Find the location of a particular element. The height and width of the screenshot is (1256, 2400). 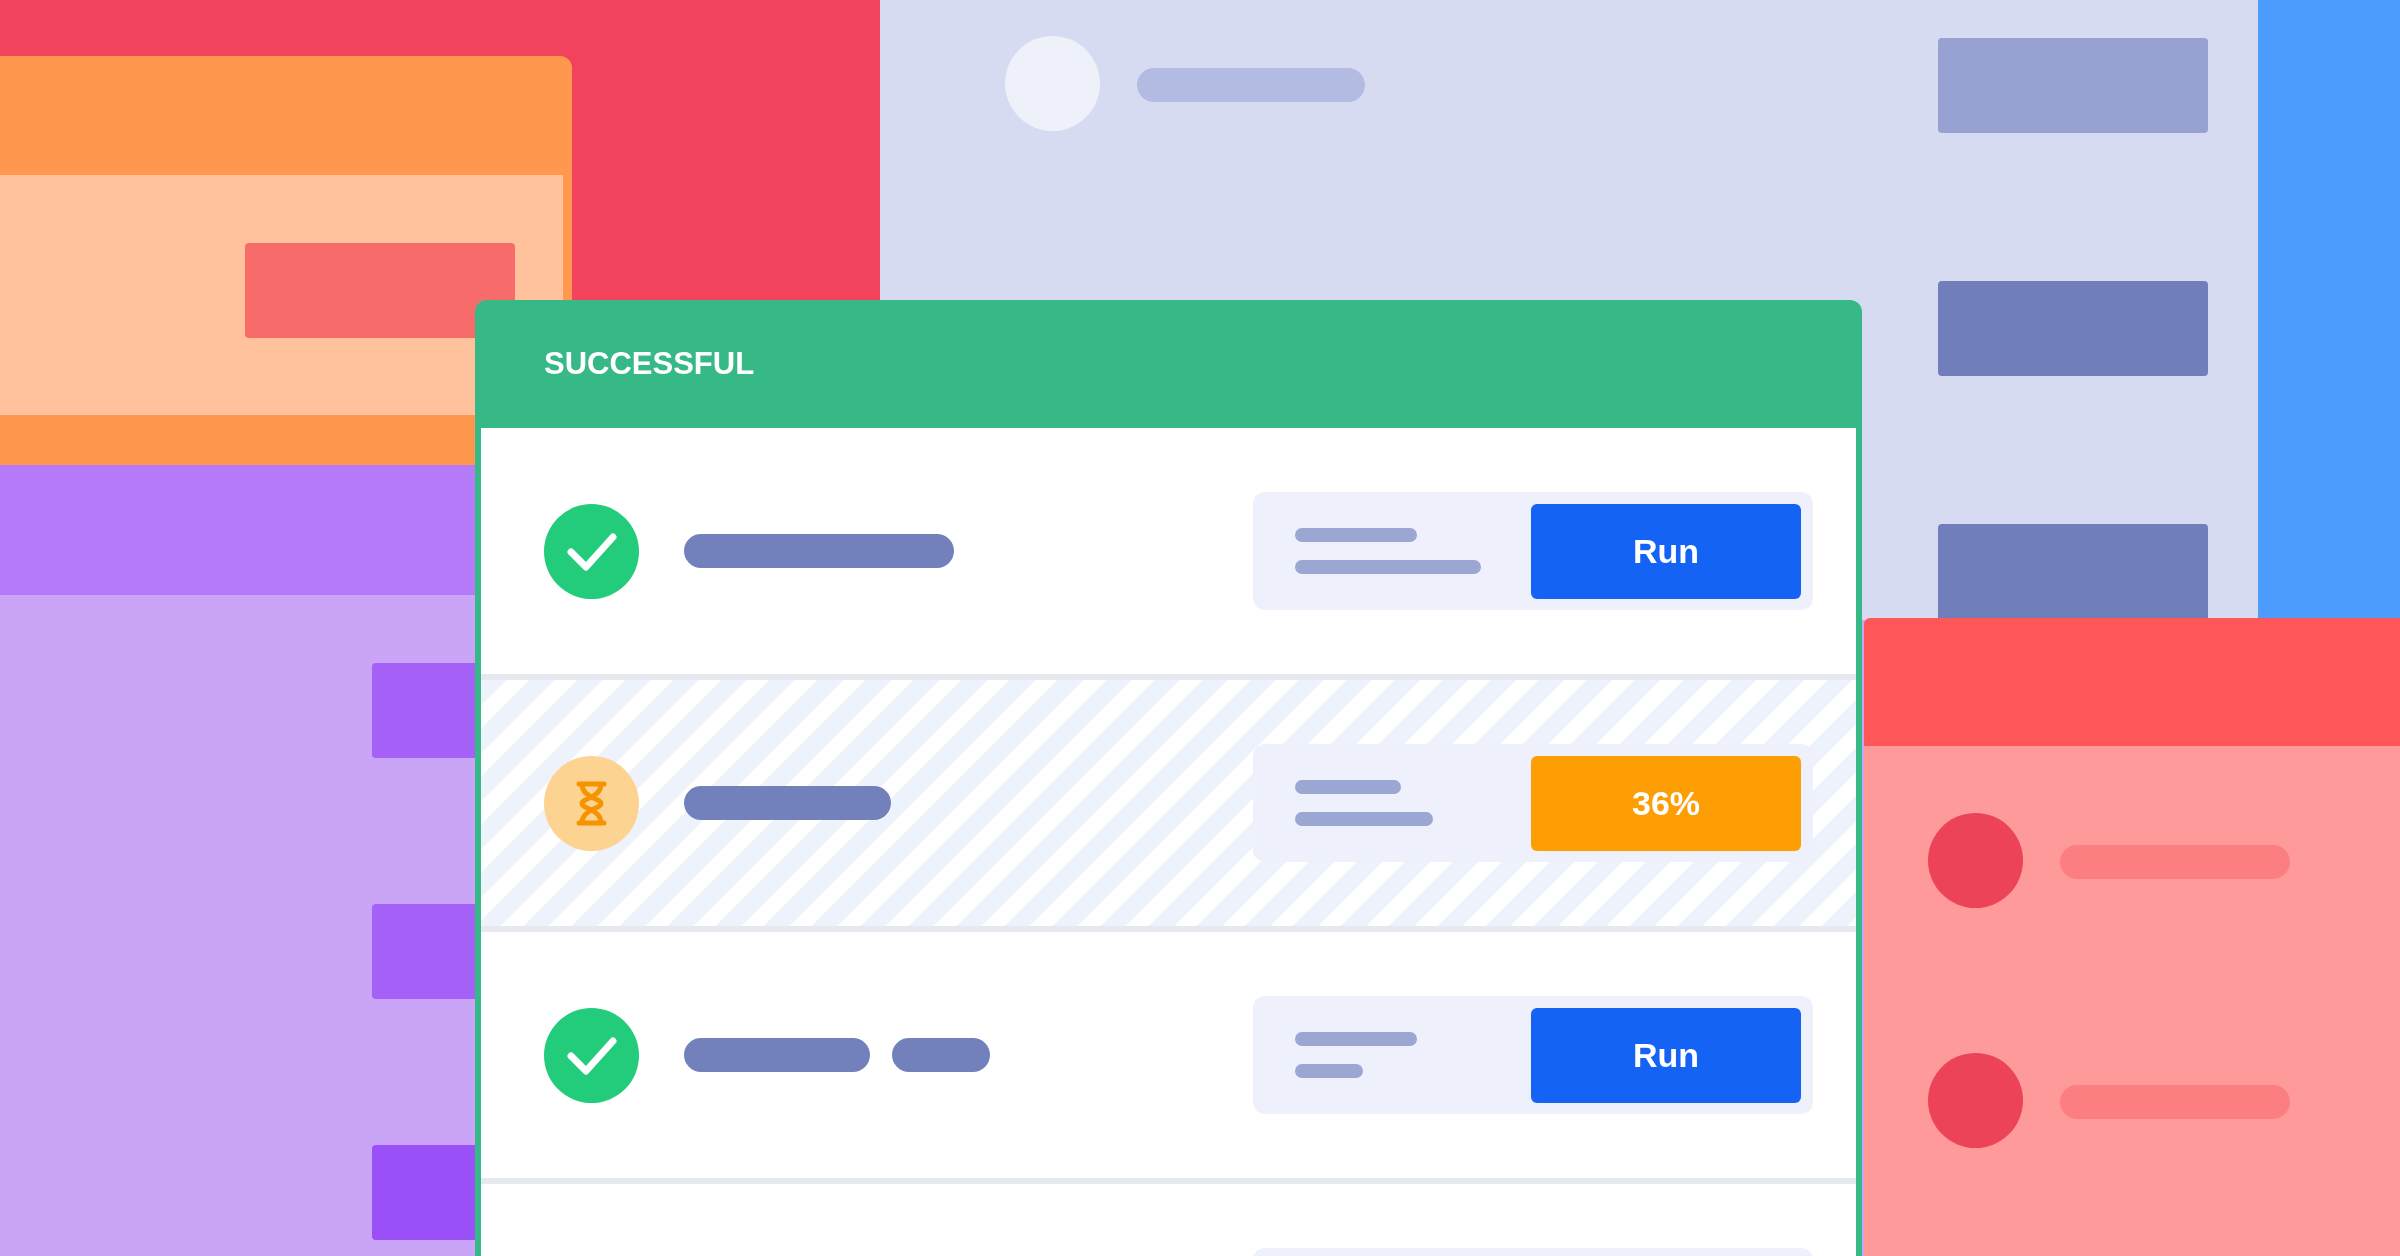

hourglass-icon is located at coordinates (591, 803).